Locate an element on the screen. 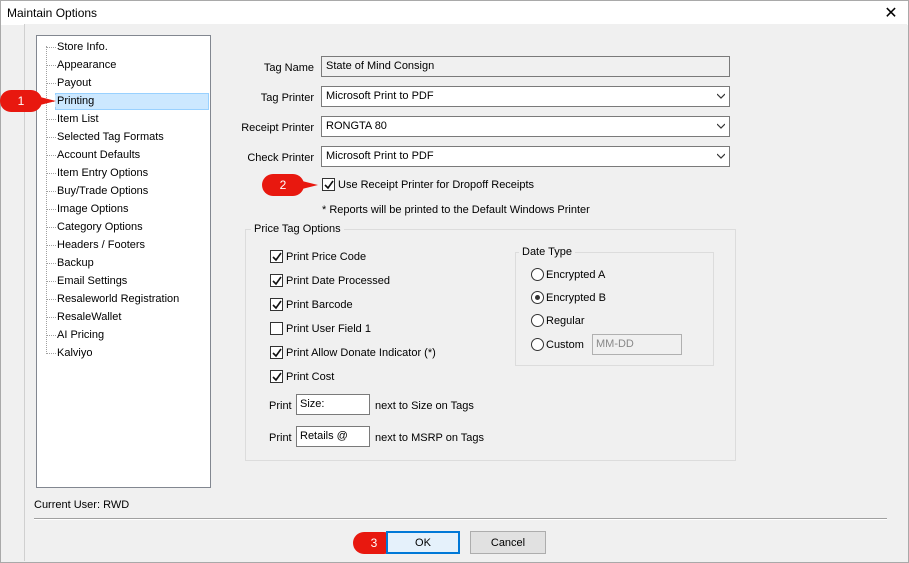  tree-item-label: Kalviyo is located at coordinates (75, 353).